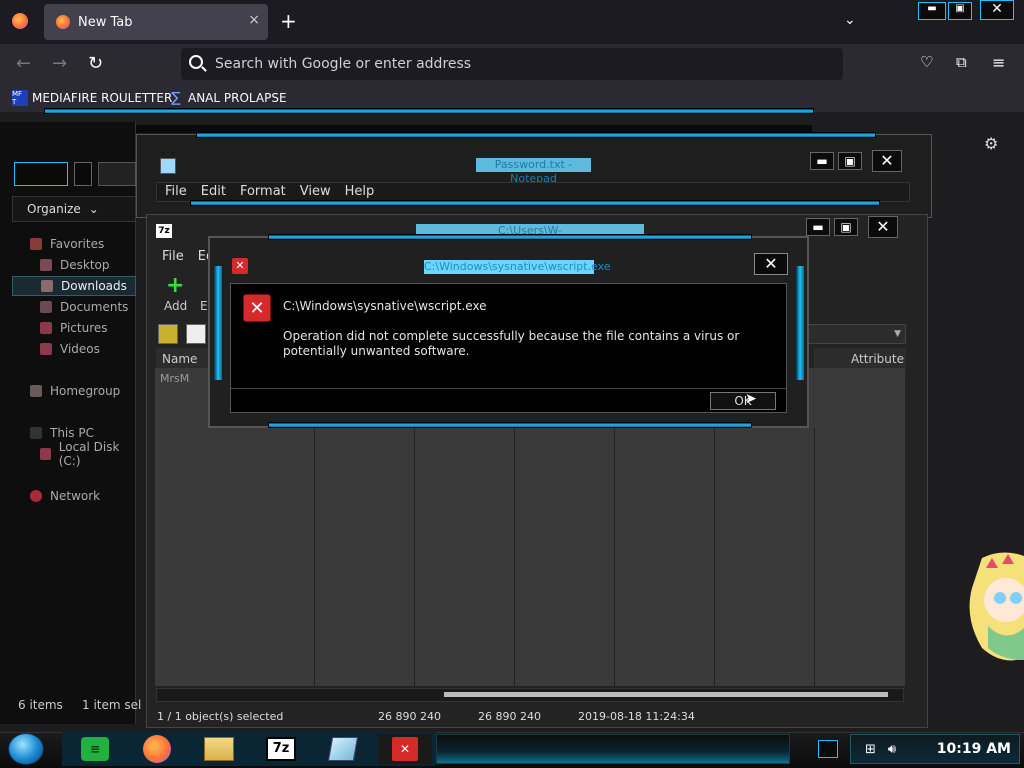 The image size is (1024, 768). I want to click on menu-icon: ≡, so click(998, 62).